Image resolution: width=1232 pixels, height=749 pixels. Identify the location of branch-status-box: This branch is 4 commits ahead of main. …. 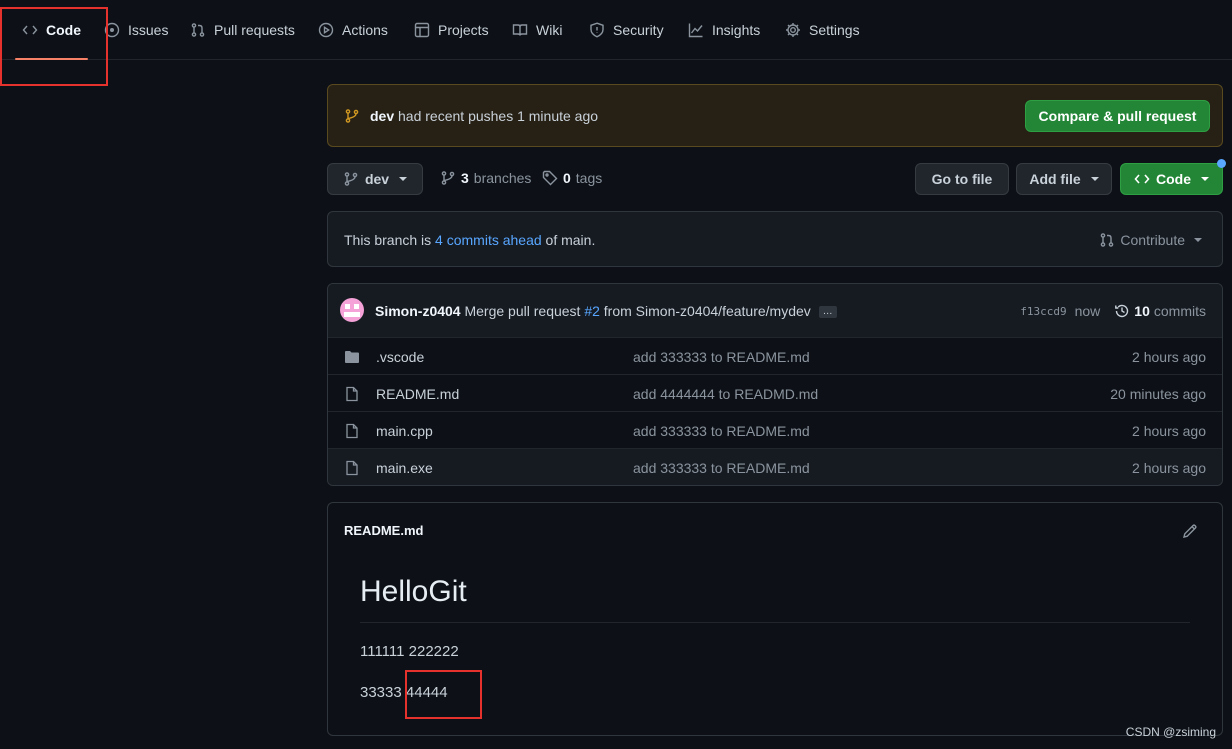
(775, 239).